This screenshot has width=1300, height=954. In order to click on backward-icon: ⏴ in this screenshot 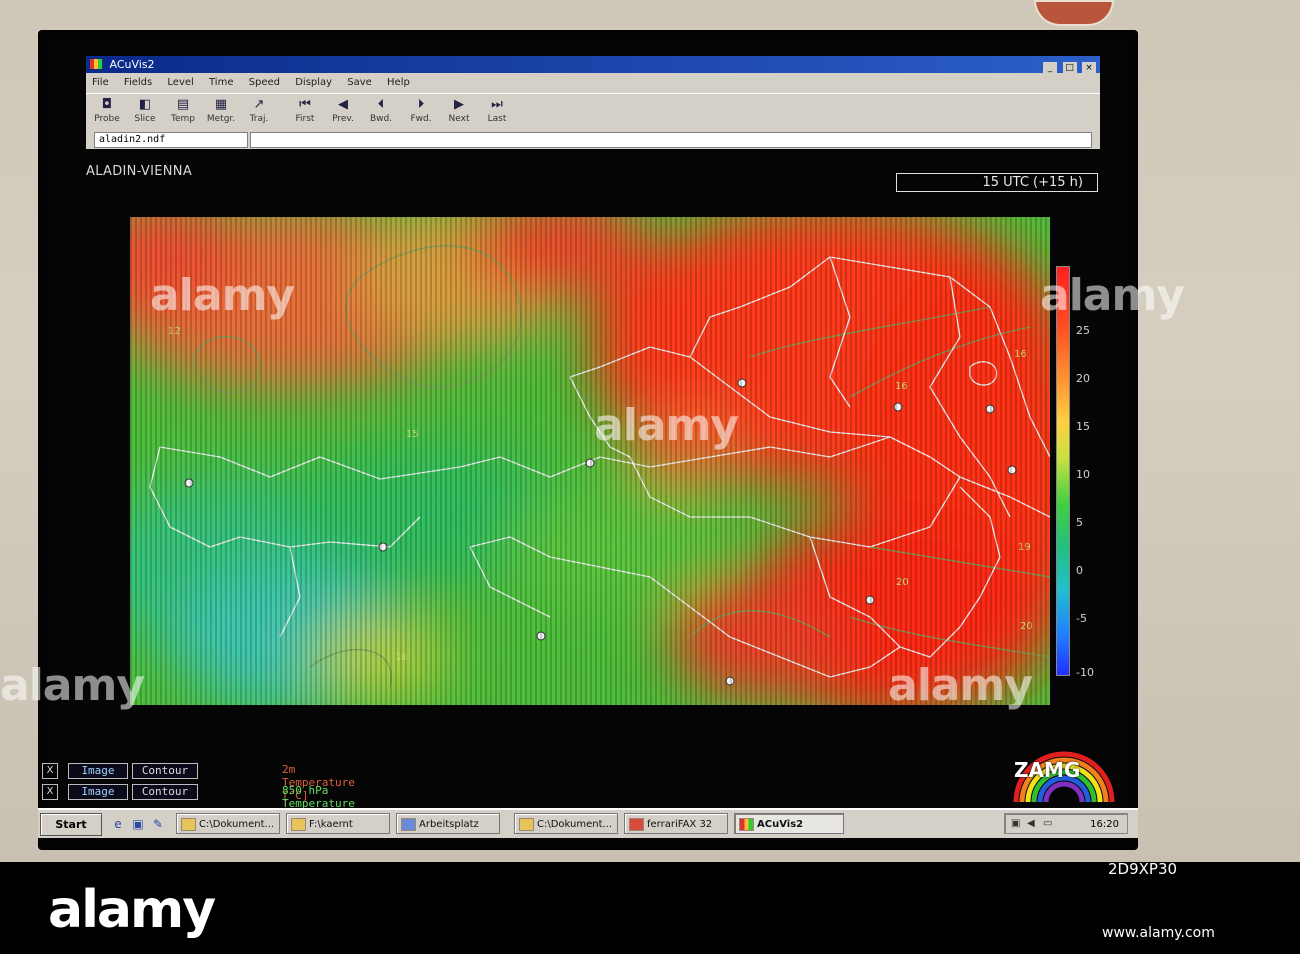, I will do `click(381, 104)`.